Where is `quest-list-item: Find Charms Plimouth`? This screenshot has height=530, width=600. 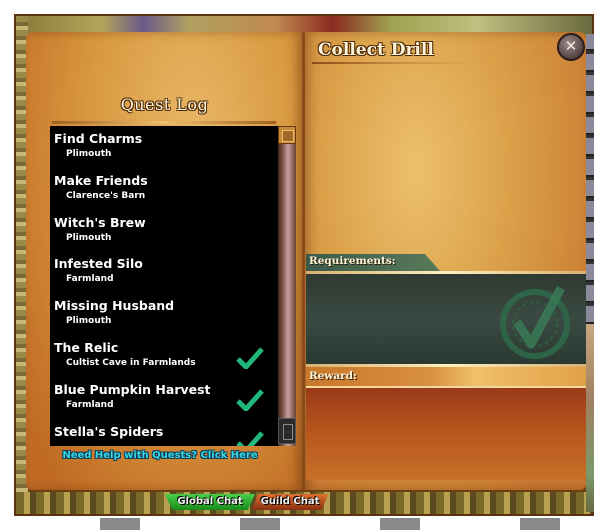
quest-list-item: Find Charms Plimouth is located at coordinates (164, 147).